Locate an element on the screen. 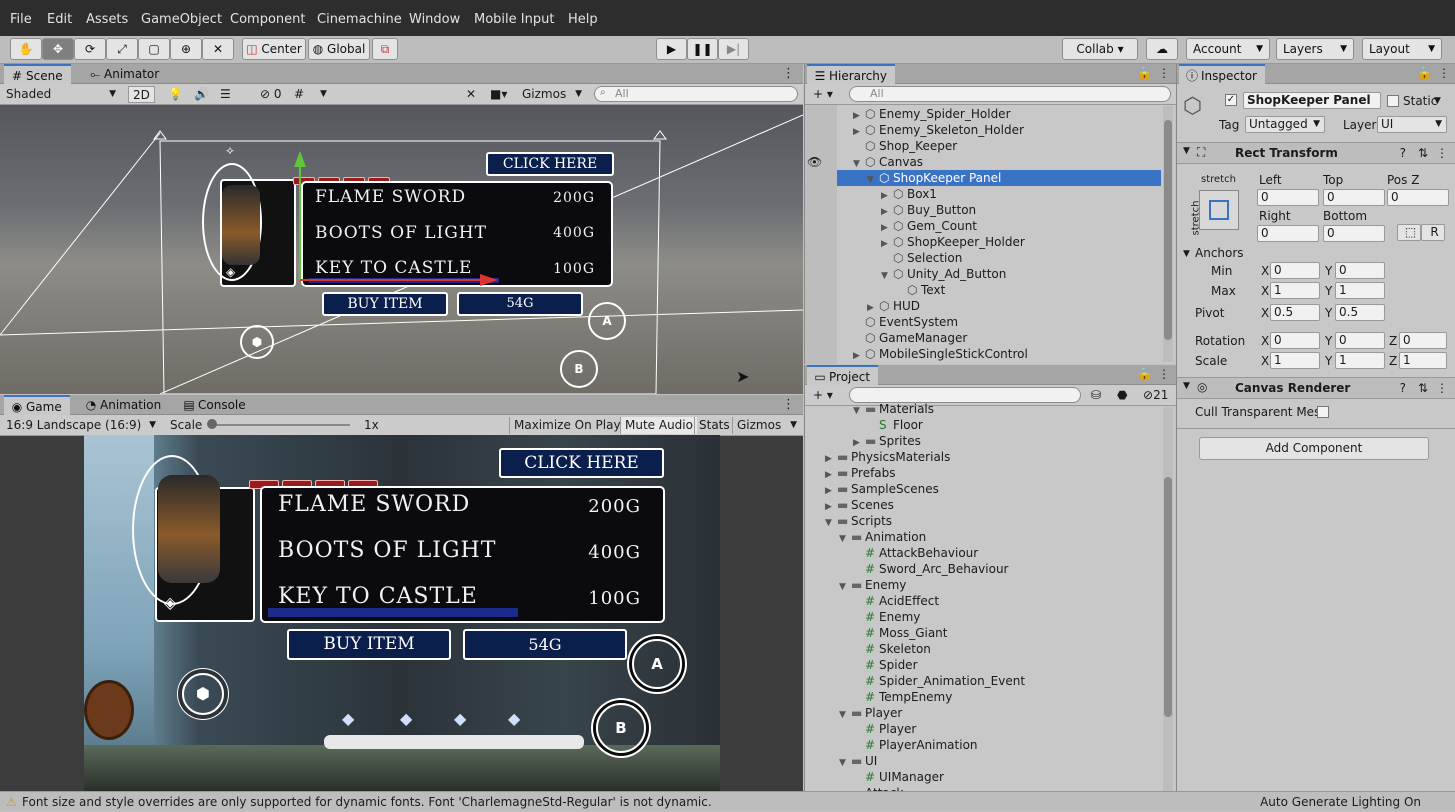  pivot-x-field: 0.5 is located at coordinates (1295, 312).